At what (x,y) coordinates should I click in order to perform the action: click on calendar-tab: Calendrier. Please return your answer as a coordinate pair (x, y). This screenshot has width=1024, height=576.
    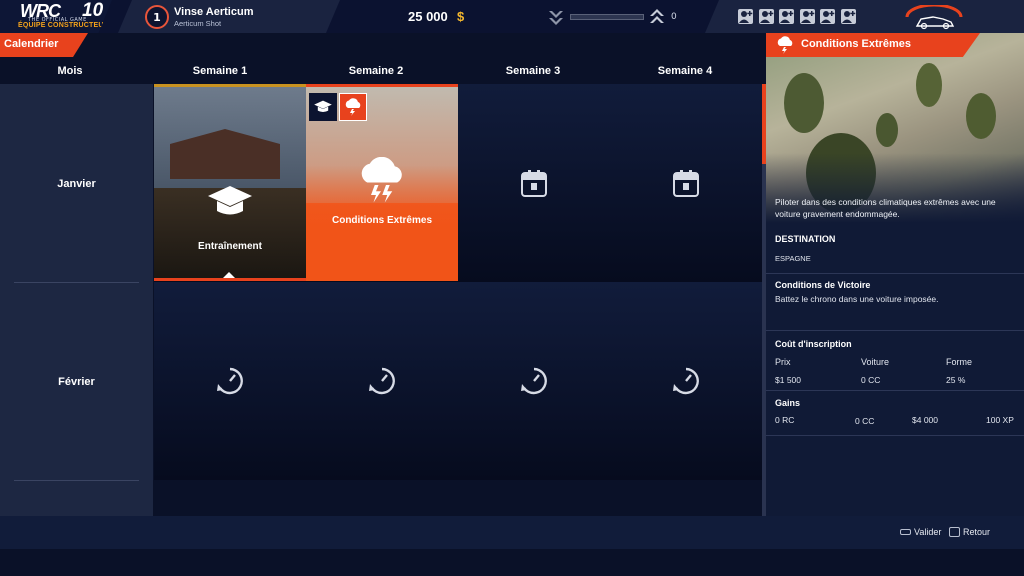
    Looking at the image, I should click on (44, 45).